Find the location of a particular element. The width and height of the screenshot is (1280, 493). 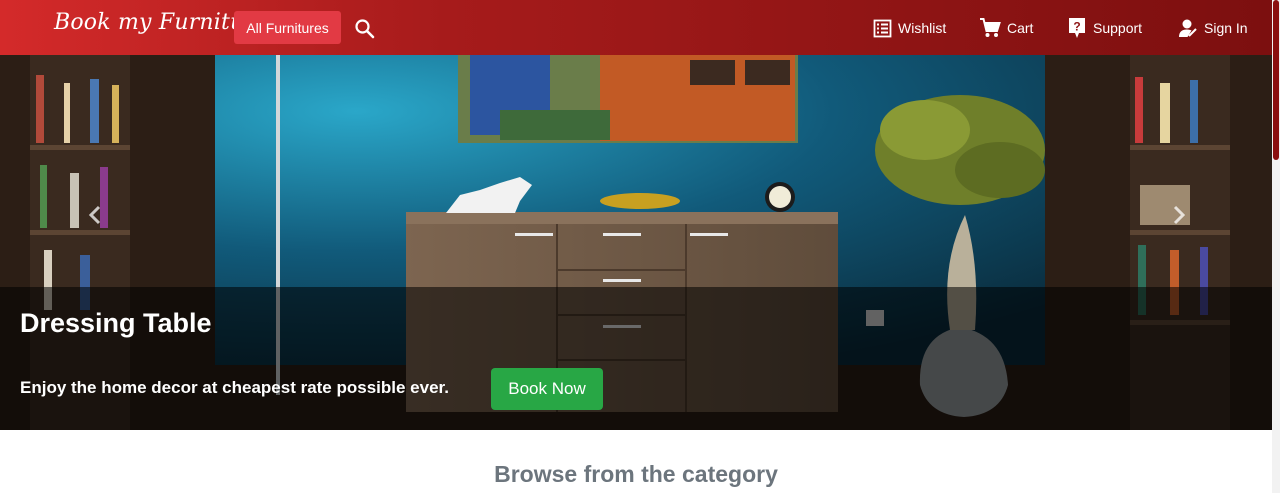

browse-category-heading: Browse from the category is located at coordinates (636, 474).